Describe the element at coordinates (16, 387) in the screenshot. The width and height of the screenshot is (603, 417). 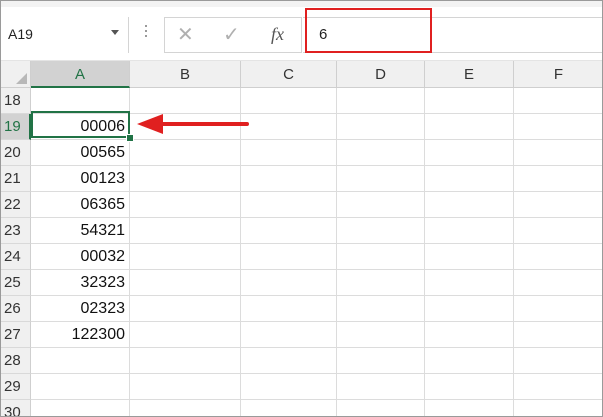
I see `row-header: 29` at that location.